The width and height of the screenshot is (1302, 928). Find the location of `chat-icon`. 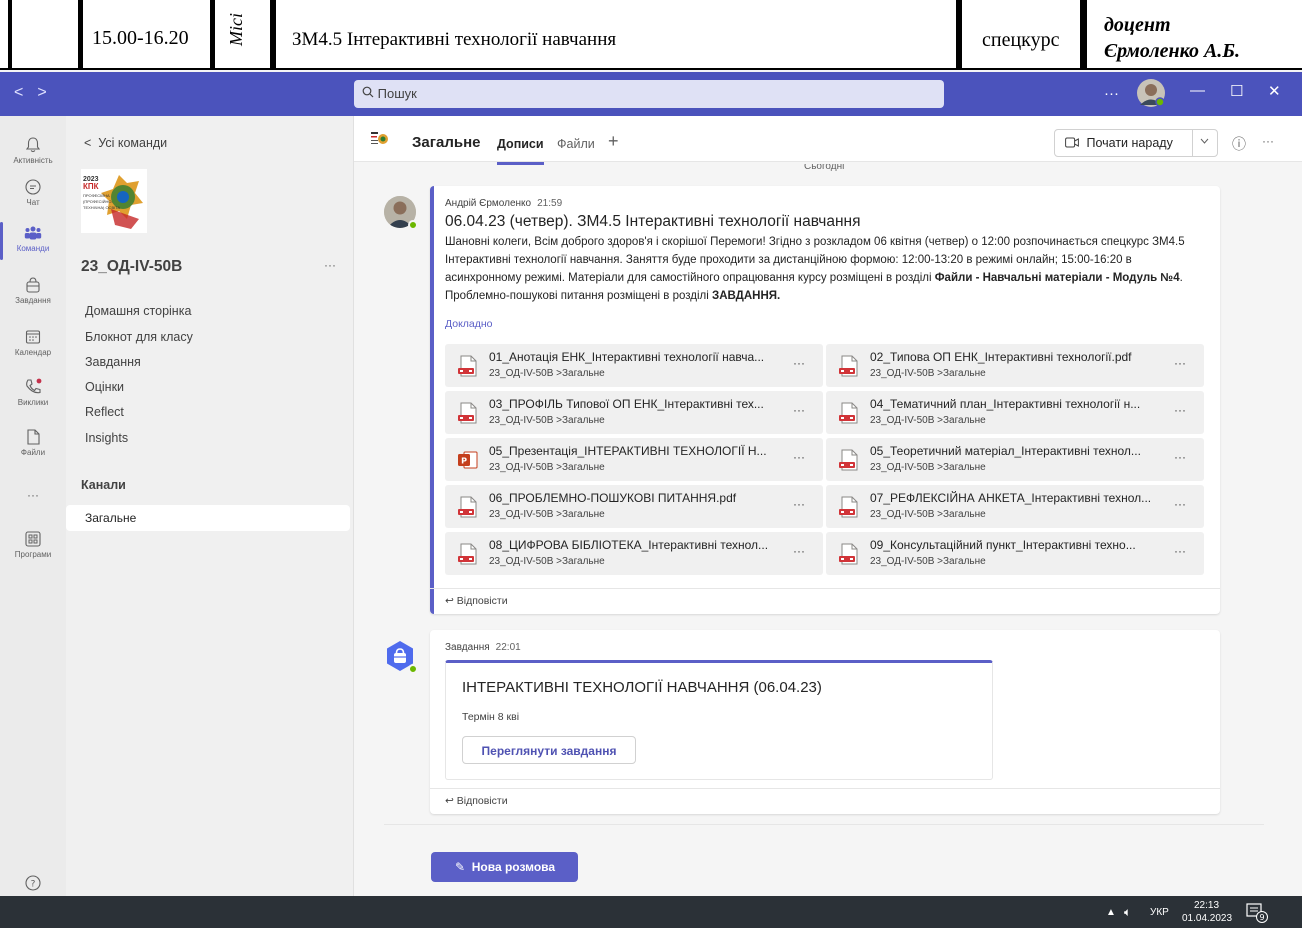

chat-icon is located at coordinates (33, 187).